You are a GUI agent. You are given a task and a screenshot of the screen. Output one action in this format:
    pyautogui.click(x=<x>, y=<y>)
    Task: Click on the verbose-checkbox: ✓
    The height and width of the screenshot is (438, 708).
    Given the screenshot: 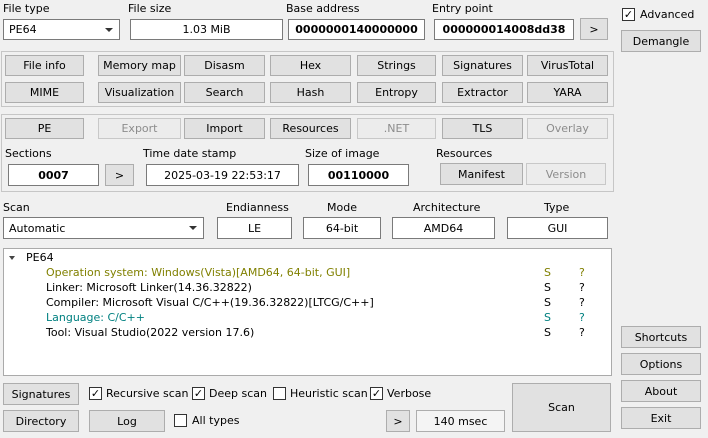 What is the action you would take?
    pyautogui.click(x=376, y=393)
    